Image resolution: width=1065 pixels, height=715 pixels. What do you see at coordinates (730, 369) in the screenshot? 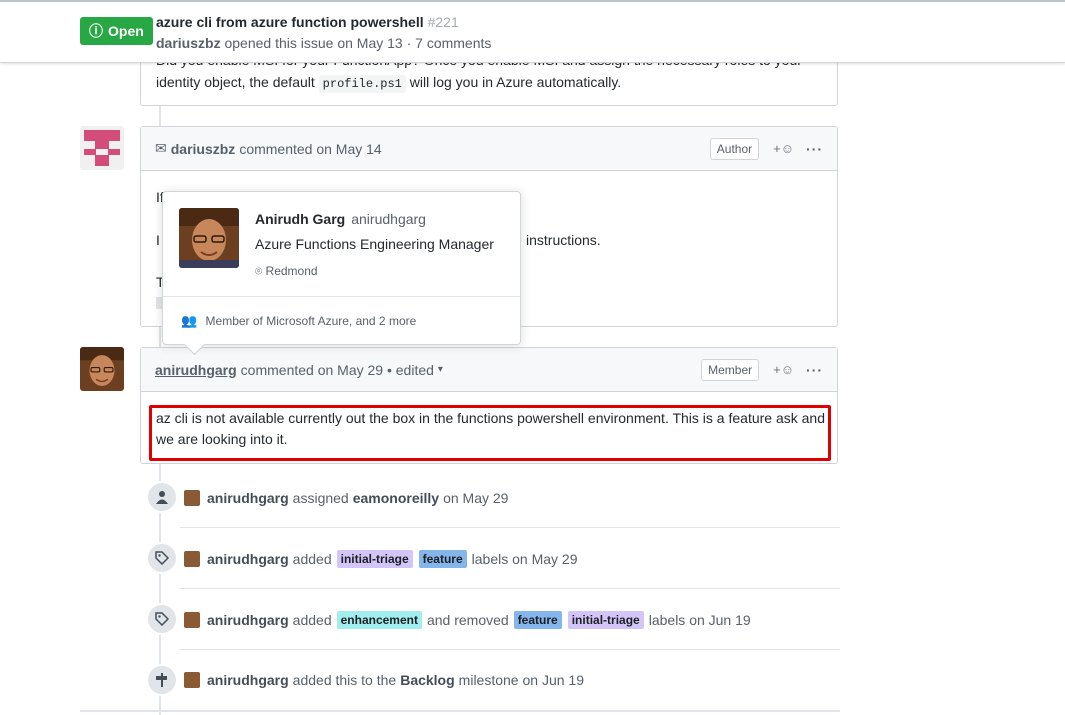
I see `member-badge: Member` at bounding box center [730, 369].